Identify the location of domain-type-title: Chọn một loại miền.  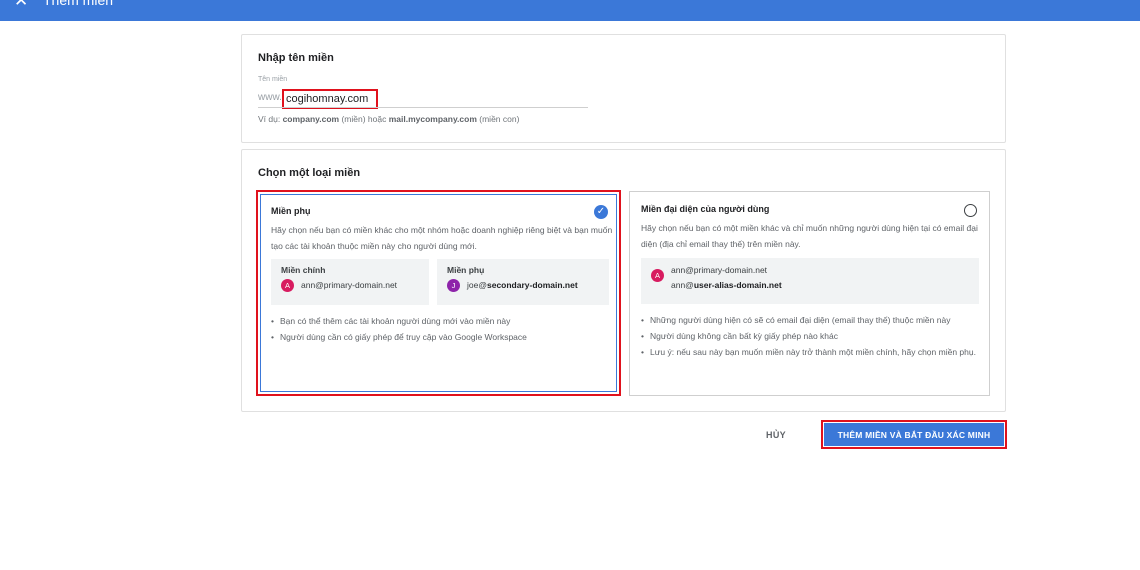
(309, 173).